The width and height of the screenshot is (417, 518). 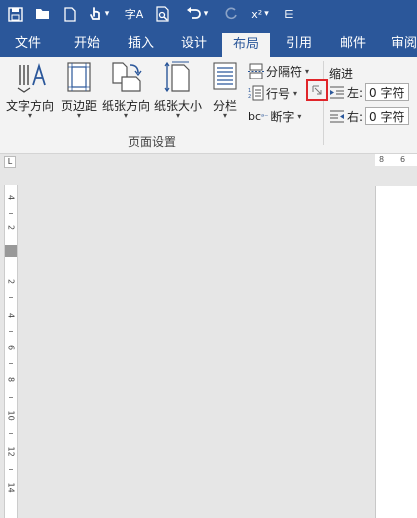 I want to click on hyphenation-label: 断字, so click(x=282, y=116).